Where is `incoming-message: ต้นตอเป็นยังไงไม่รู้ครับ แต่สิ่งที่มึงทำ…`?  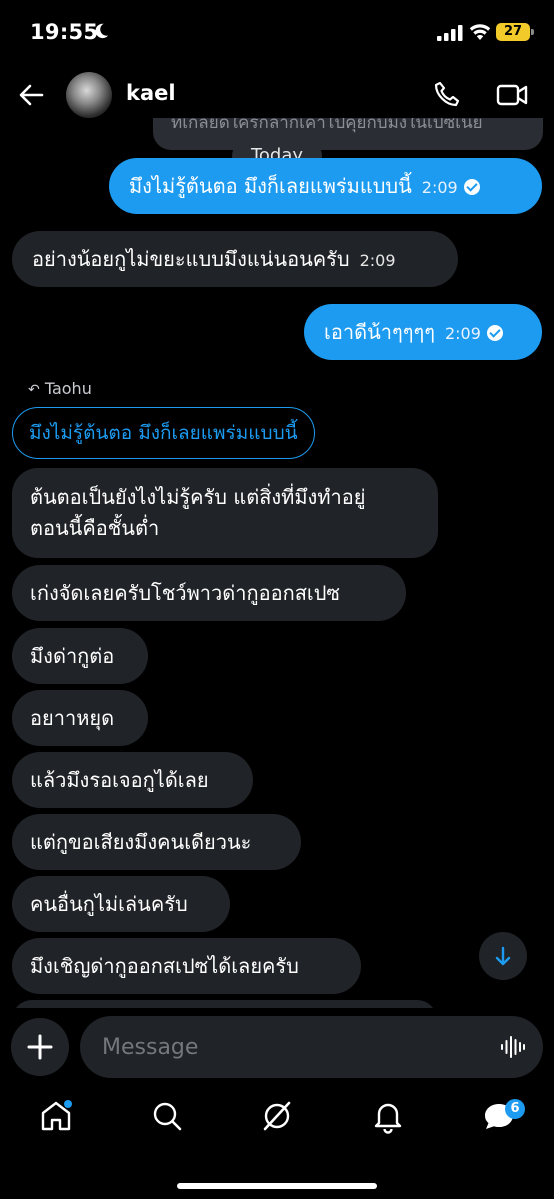 incoming-message: ต้นตอเป็นยังไงไม่รู้ครับ แต่สิ่งที่มึงทำ… is located at coordinates (225, 513).